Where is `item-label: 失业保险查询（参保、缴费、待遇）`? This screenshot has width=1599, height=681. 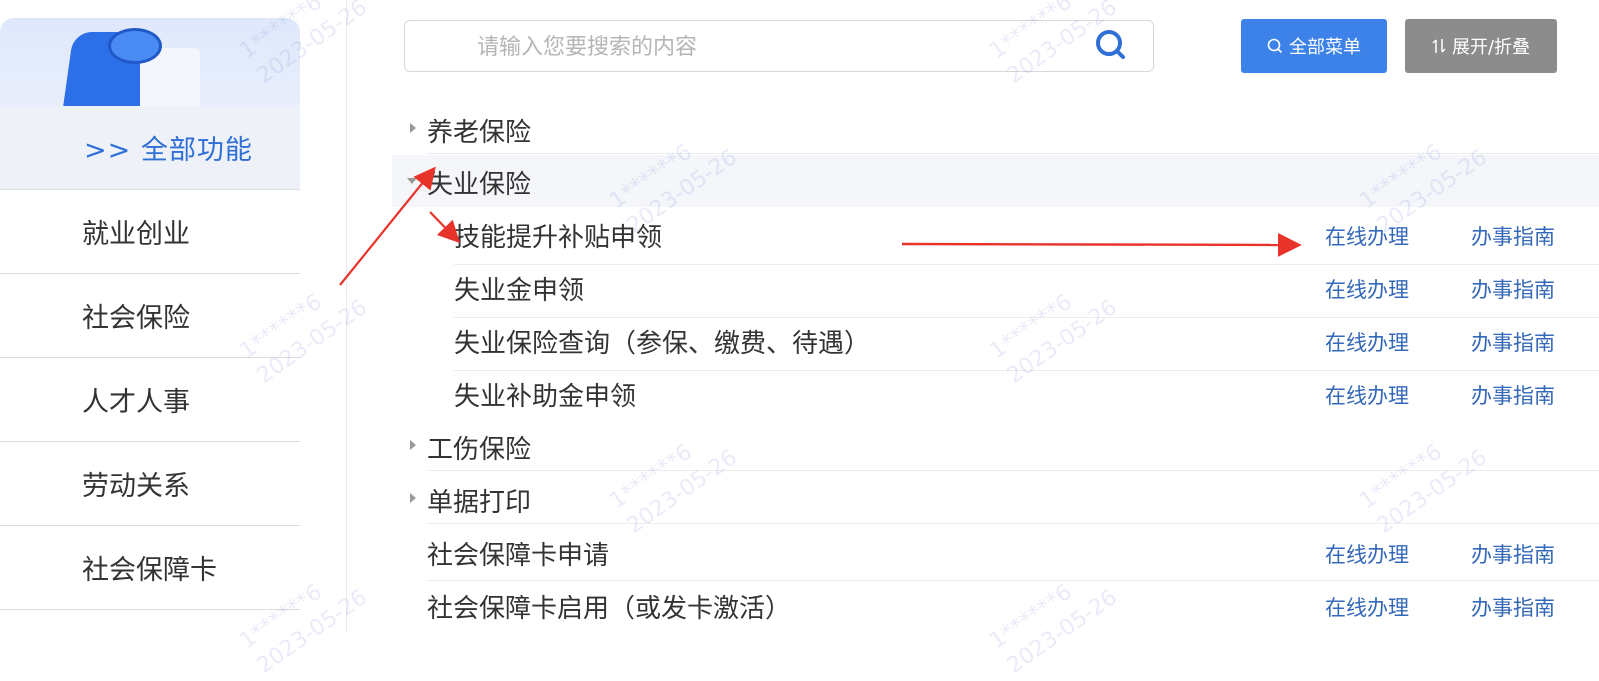 item-label: 失业保险查询（参保、缴费、待遇） is located at coordinates (662, 344).